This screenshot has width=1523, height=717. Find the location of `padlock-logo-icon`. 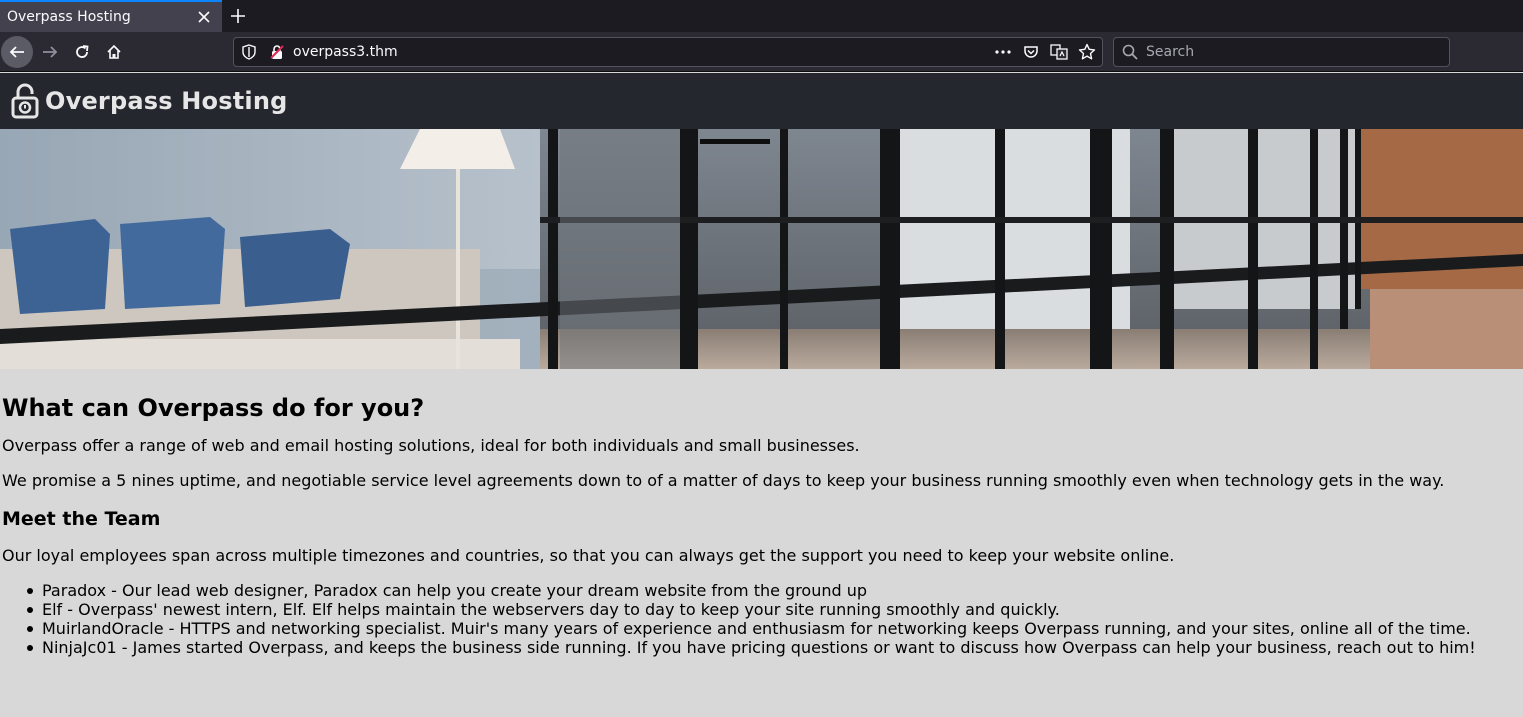

padlock-logo-icon is located at coordinates (25, 101).